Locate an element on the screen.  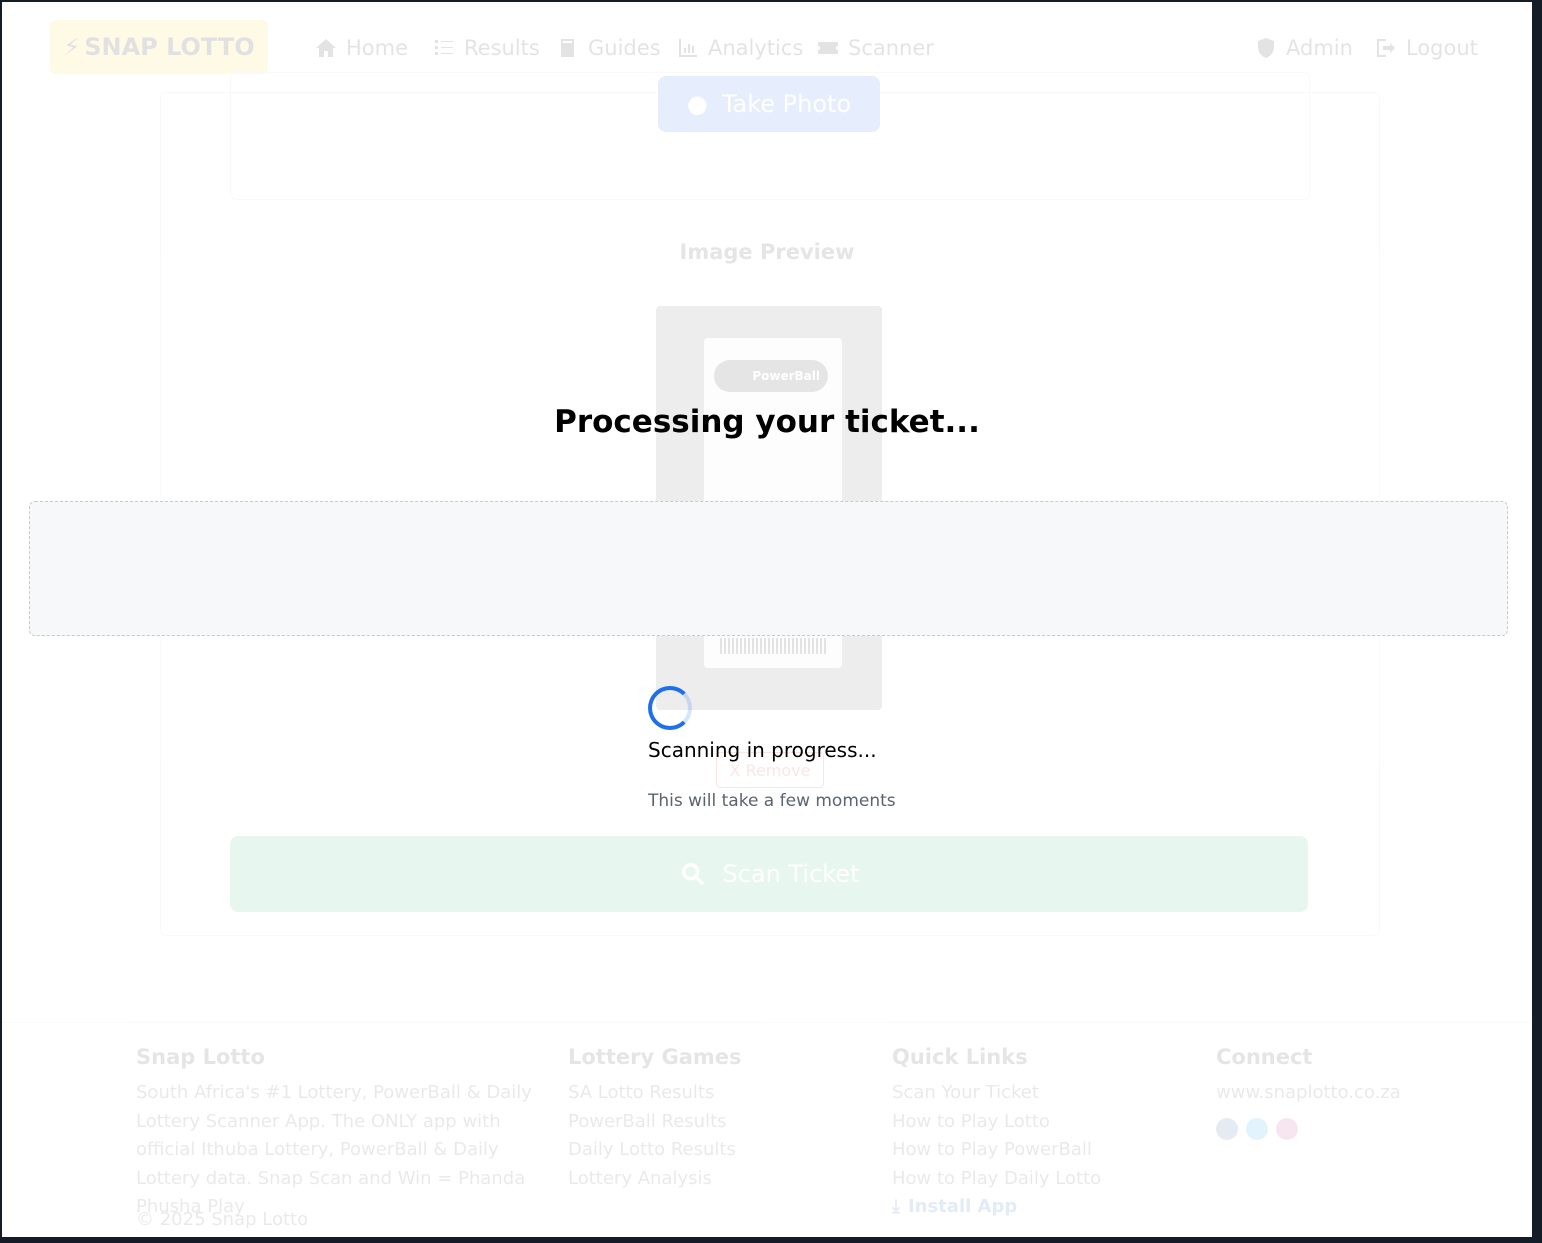
footer-link-sa-lotto: SA Lotto Results is located at coordinates (655, 1093).